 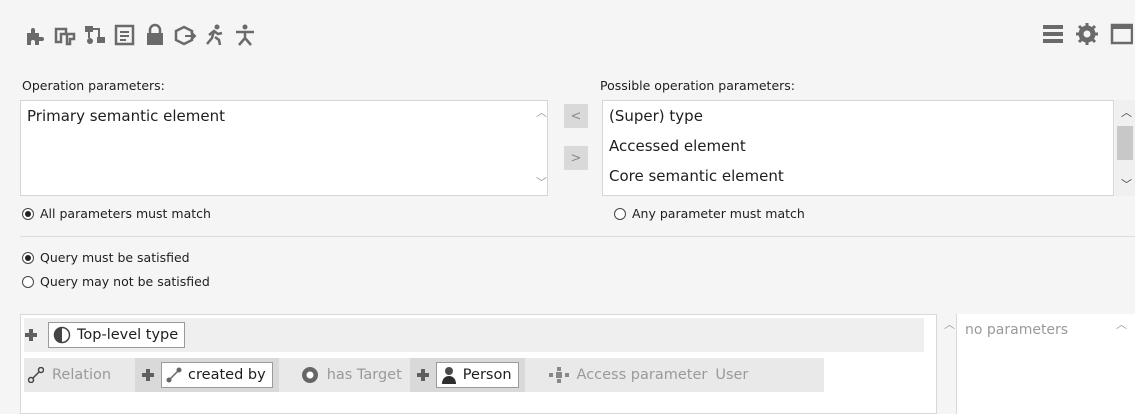 I want to click on possible-parameters-scrollbar: ︿ ﹀, so click(x=1125, y=148).